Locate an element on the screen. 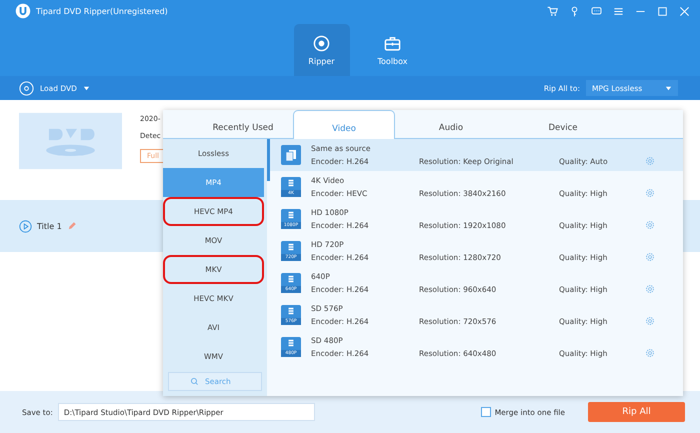  edit-icon is located at coordinates (71, 226).